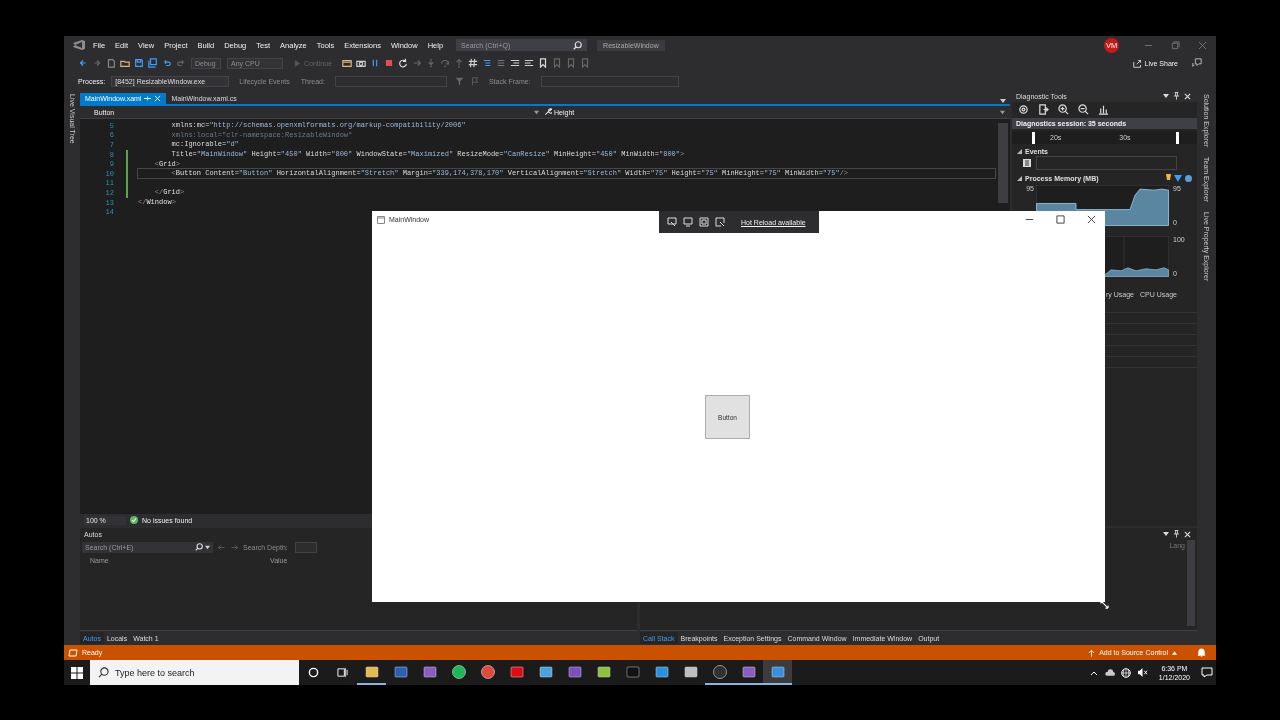 The height and width of the screenshot is (720, 1280). What do you see at coordinates (543, 63) in the screenshot?
I see `bookmark-icon` at bounding box center [543, 63].